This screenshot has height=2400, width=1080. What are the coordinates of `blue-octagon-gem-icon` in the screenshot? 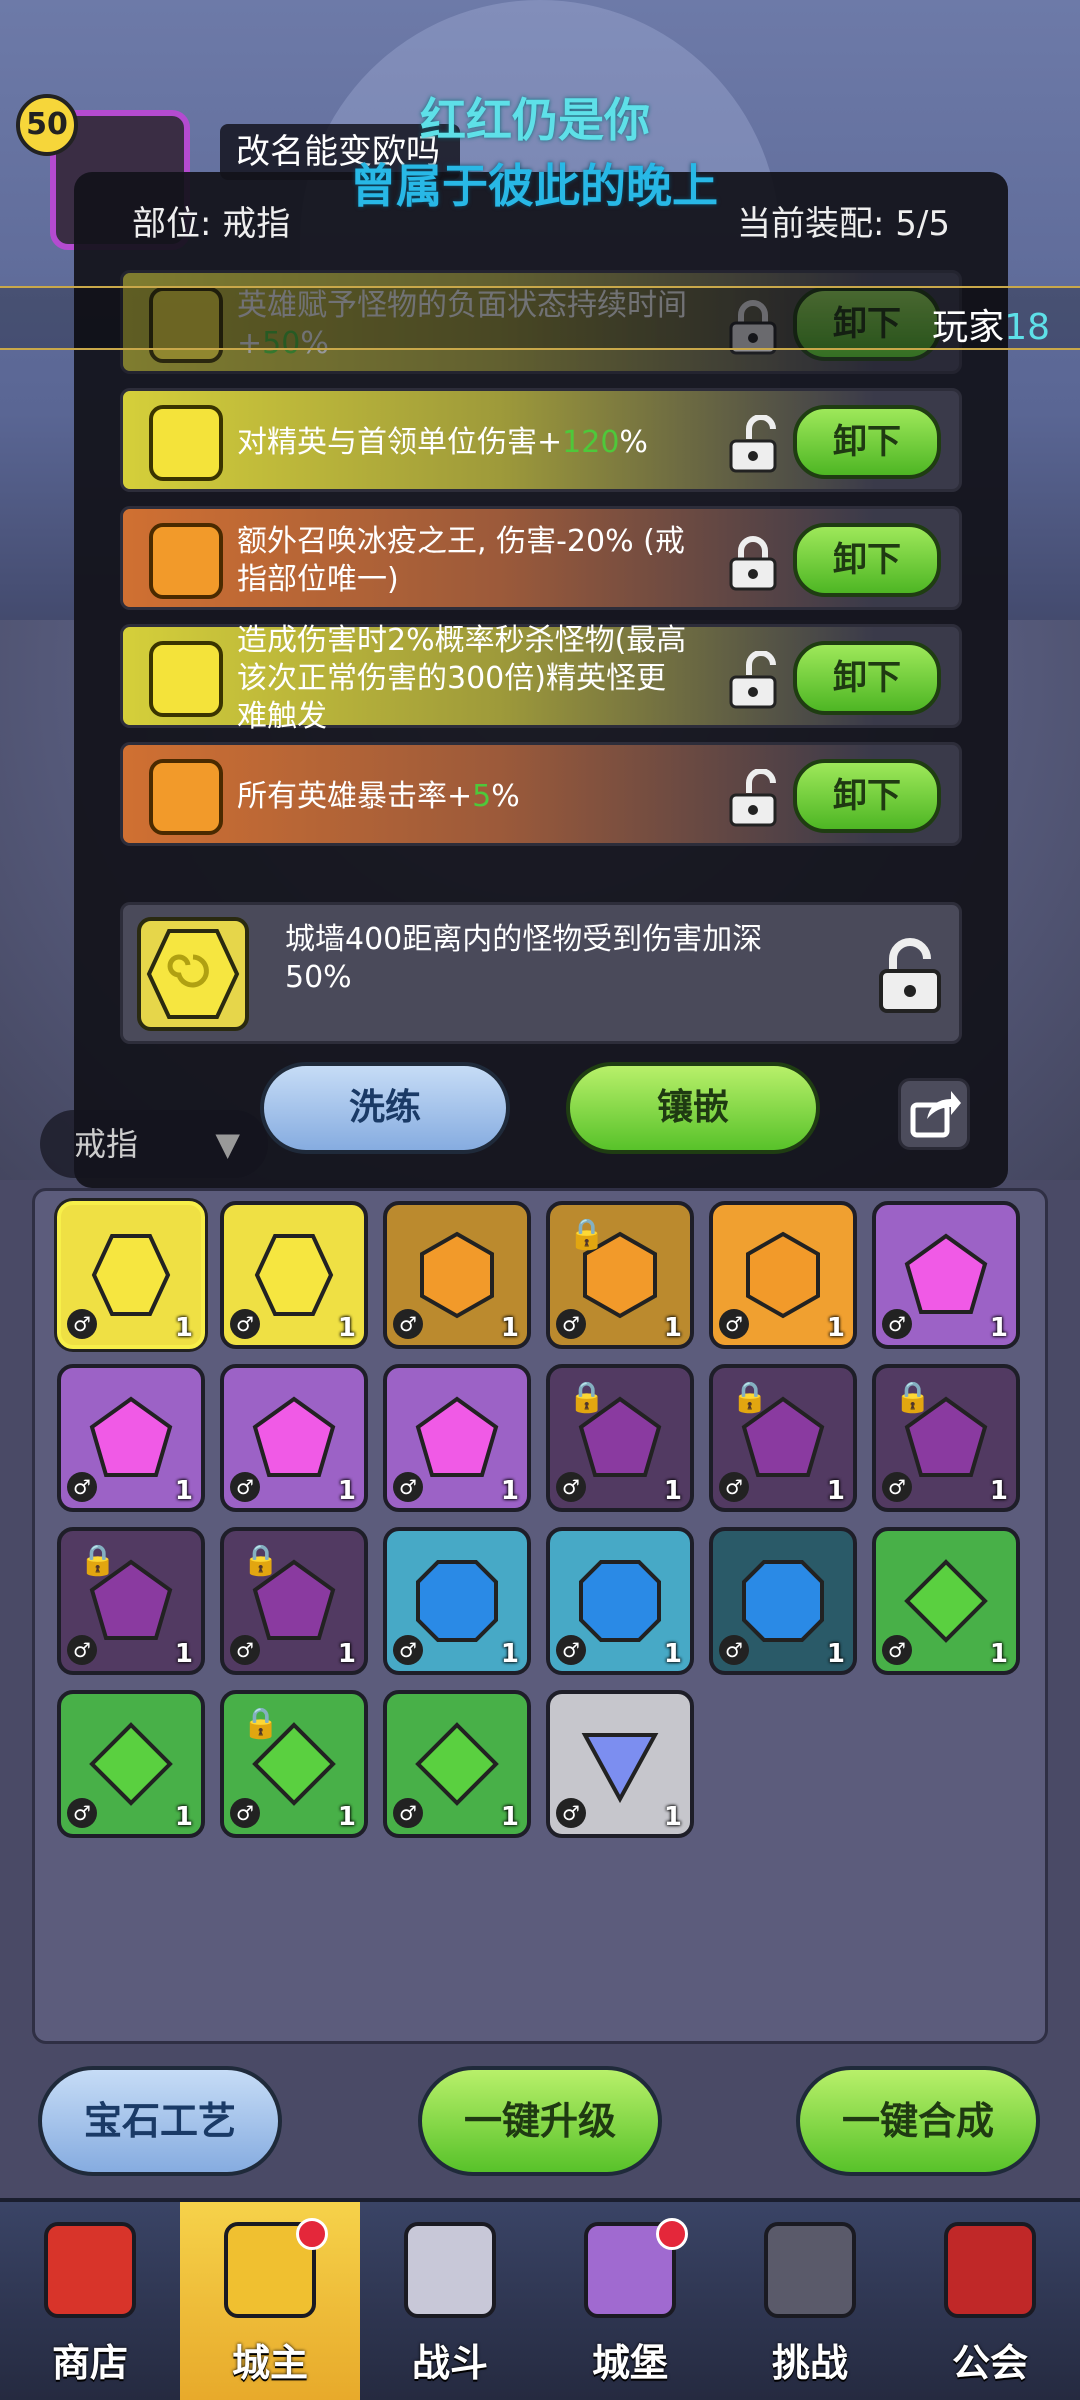 It's located at (783, 1601).